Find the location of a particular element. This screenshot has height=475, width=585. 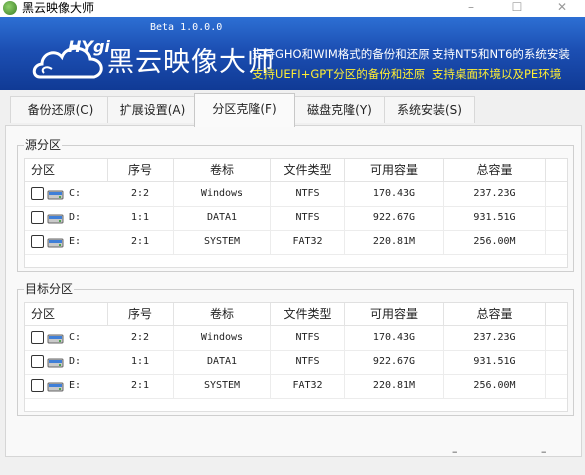

feature-gho-wim: 支持GHO和WIM格式的备份和还原 is located at coordinates (341, 54).